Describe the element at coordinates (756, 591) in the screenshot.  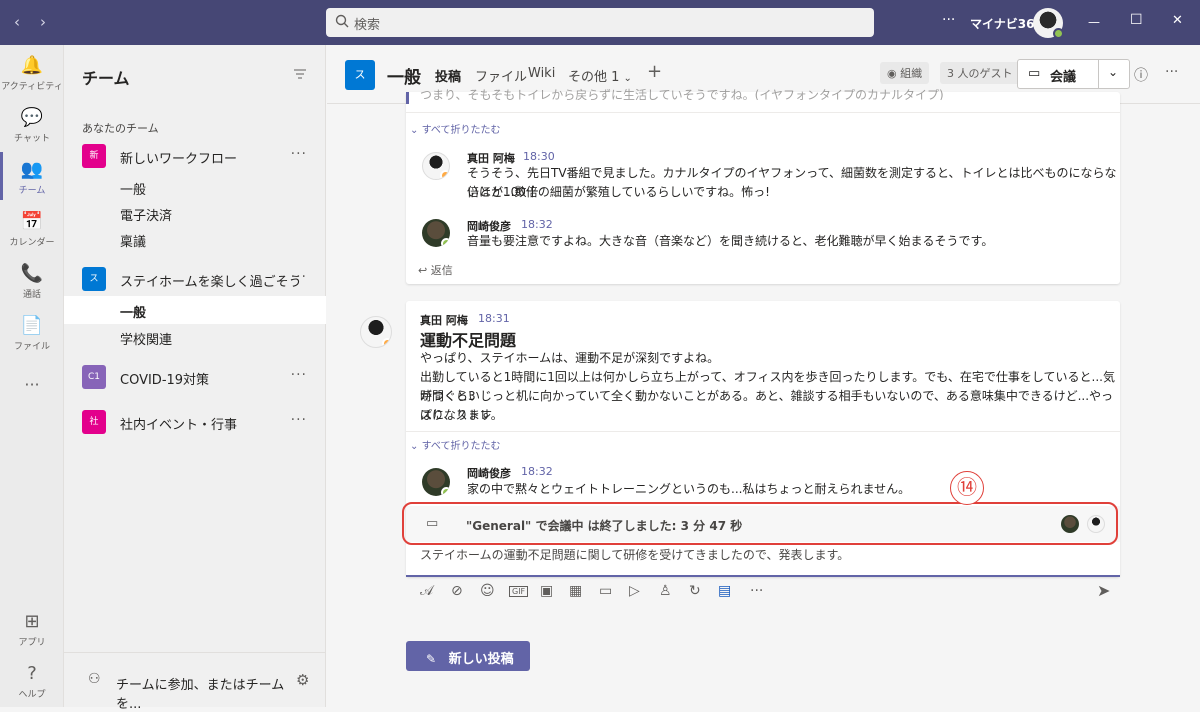
I see `more-apps-icon: ···` at that location.